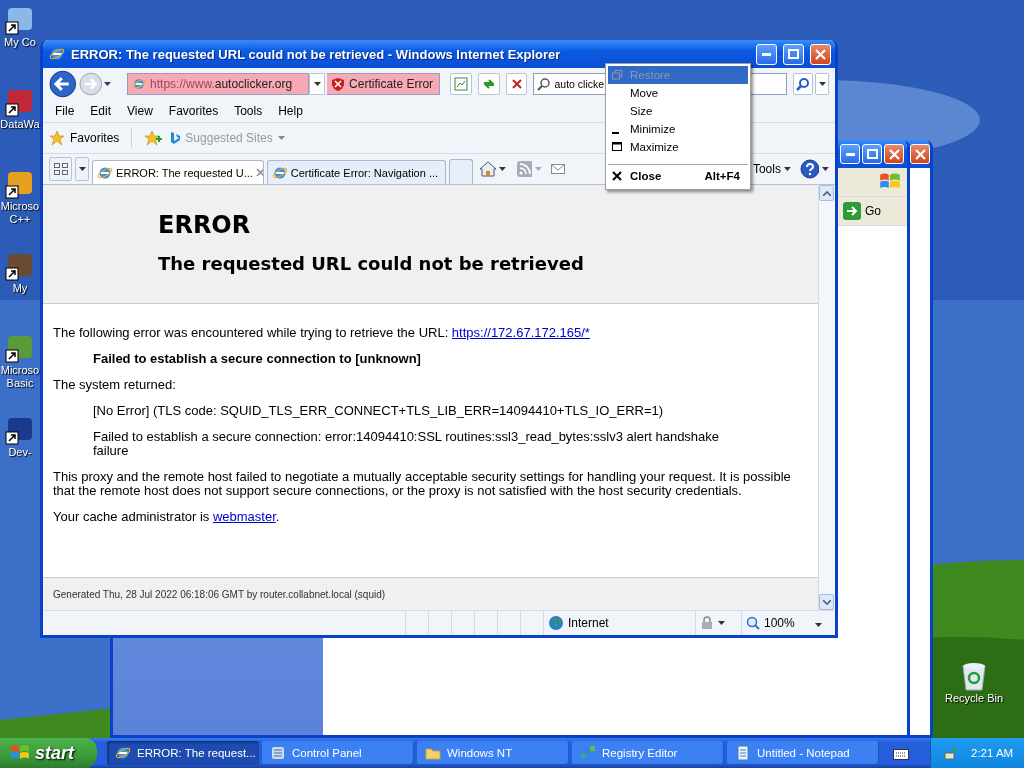 The width and height of the screenshot is (1024, 768). What do you see at coordinates (461, 84) in the screenshot?
I see `page-icon` at bounding box center [461, 84].